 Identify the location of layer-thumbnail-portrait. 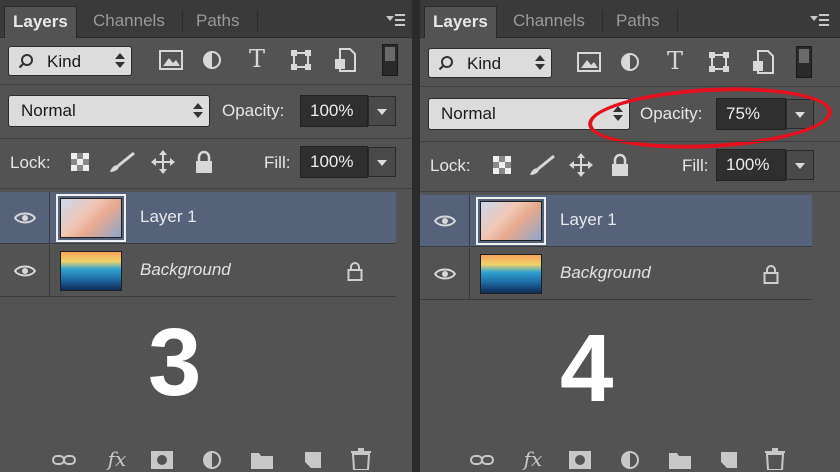
(91, 218).